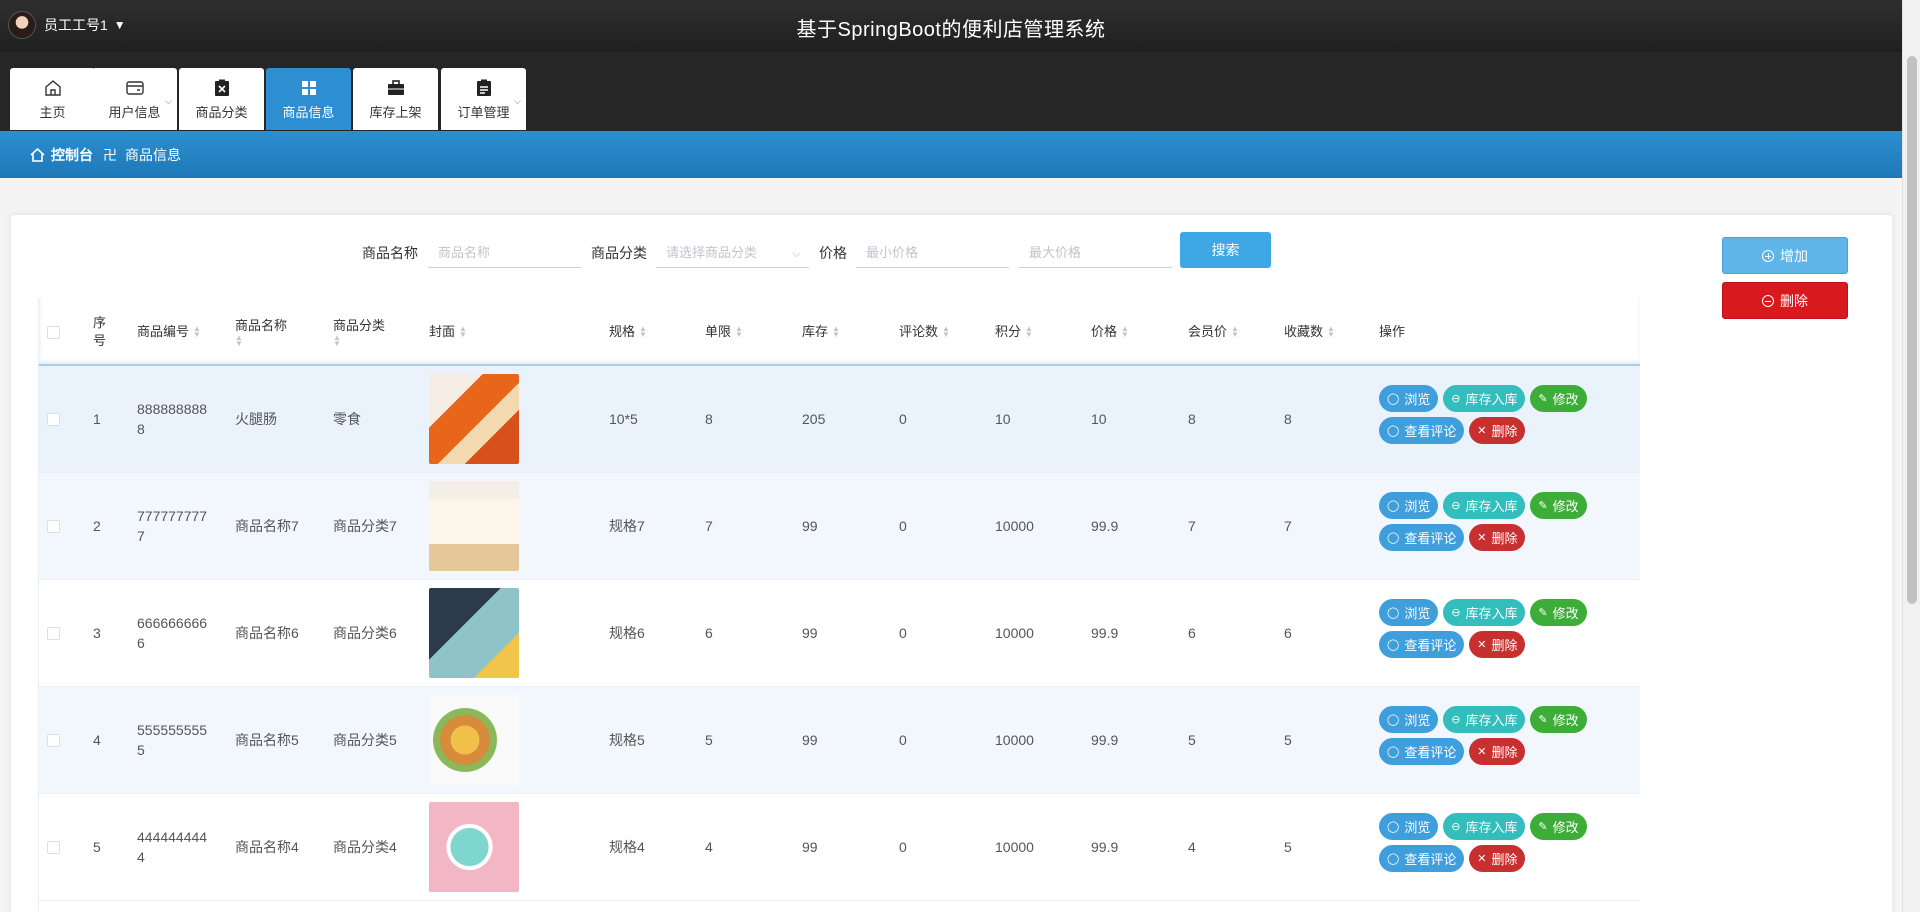  Describe the element at coordinates (53, 332) in the screenshot. I see `select-all-checkbox` at that location.